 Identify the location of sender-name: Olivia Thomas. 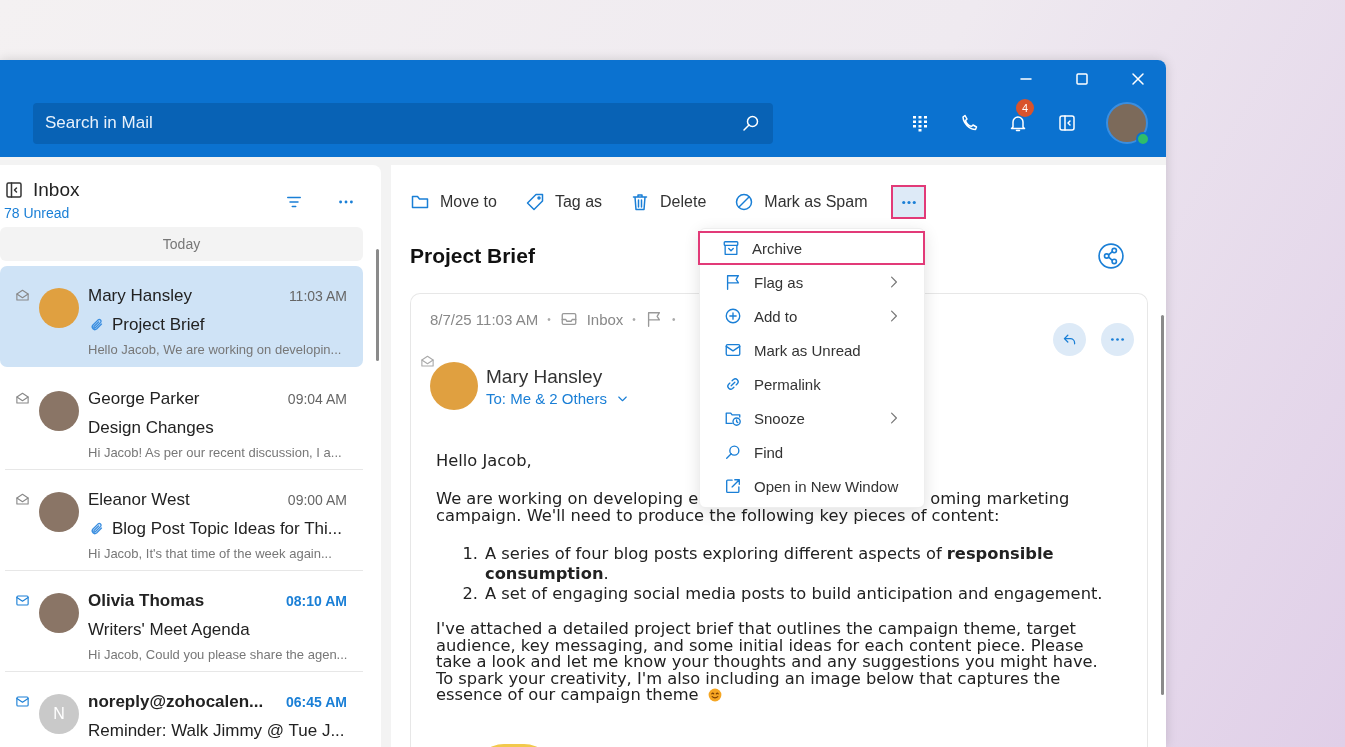
(146, 601).